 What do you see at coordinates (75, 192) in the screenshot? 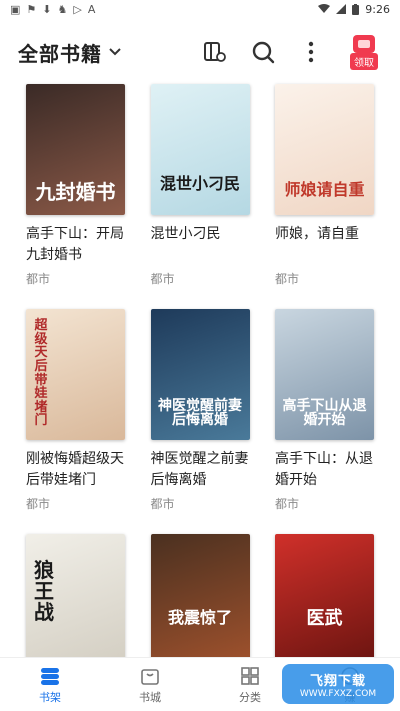
I see `cover-title: 九封婚书` at bounding box center [75, 192].